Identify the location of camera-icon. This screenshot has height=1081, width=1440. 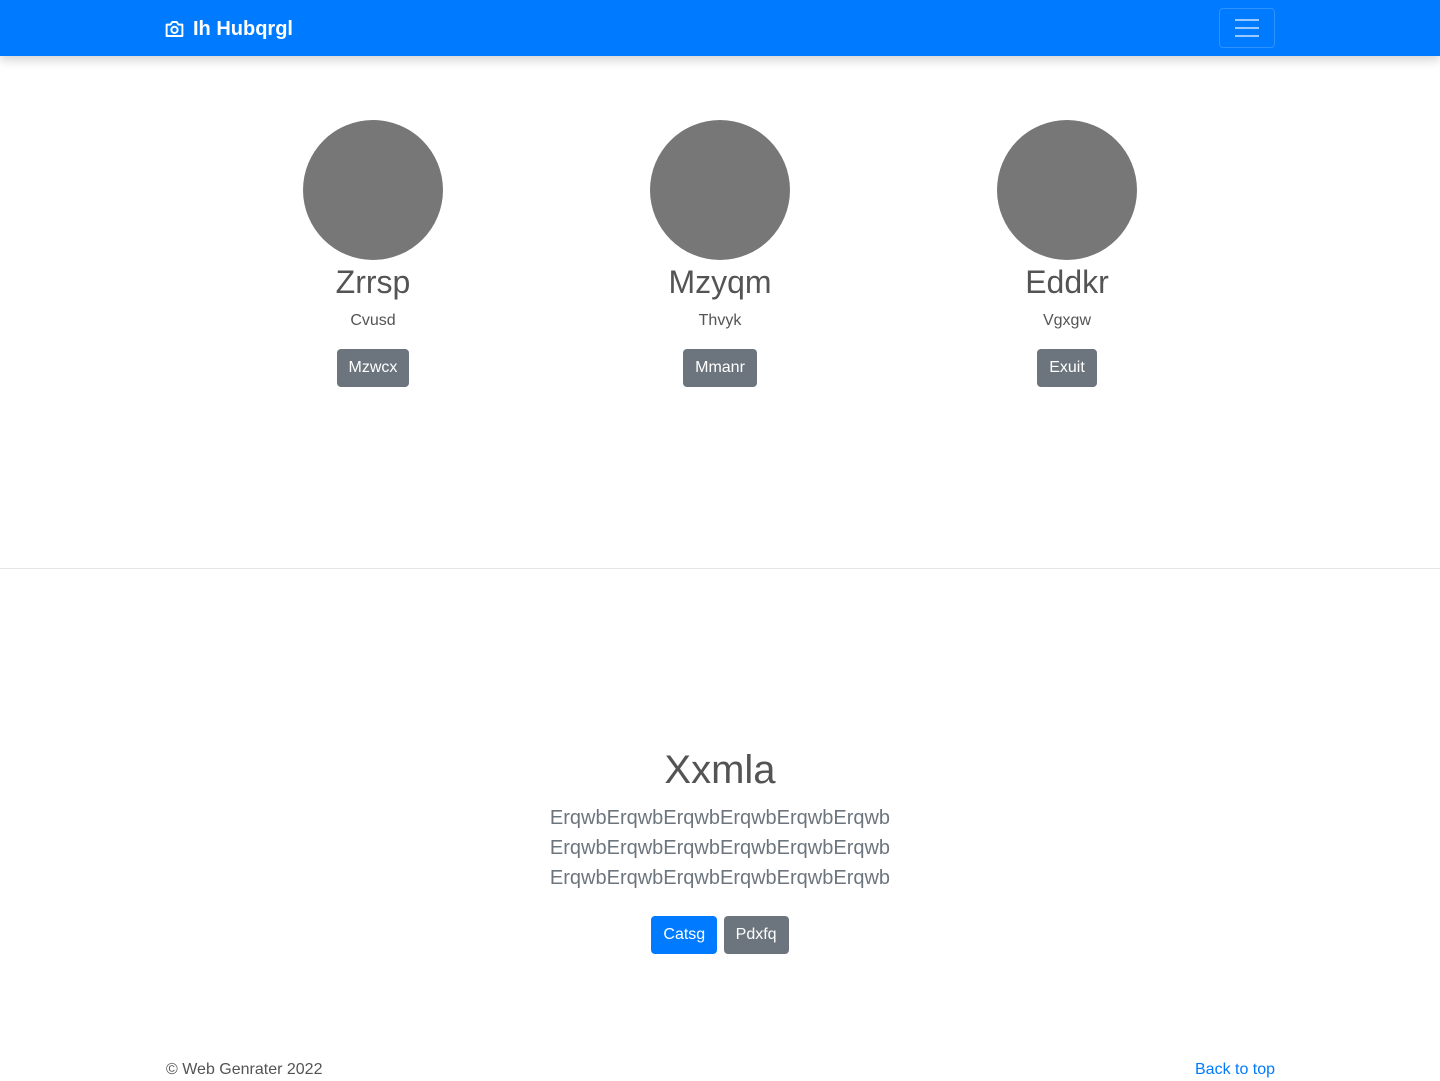
(174, 29).